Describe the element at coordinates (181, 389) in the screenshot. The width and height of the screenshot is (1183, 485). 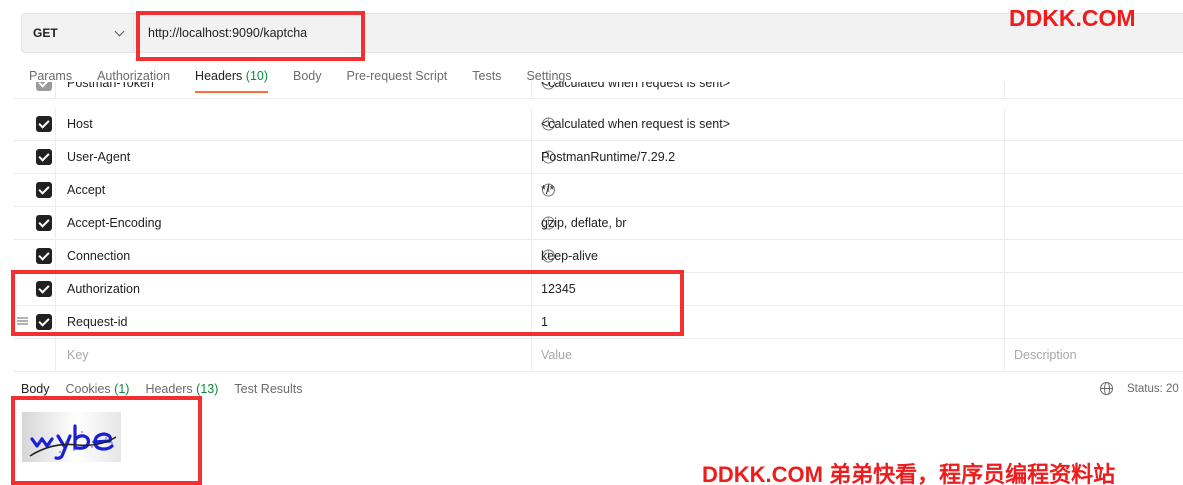
I see `response-tab-headers: Headers (13)` at that location.